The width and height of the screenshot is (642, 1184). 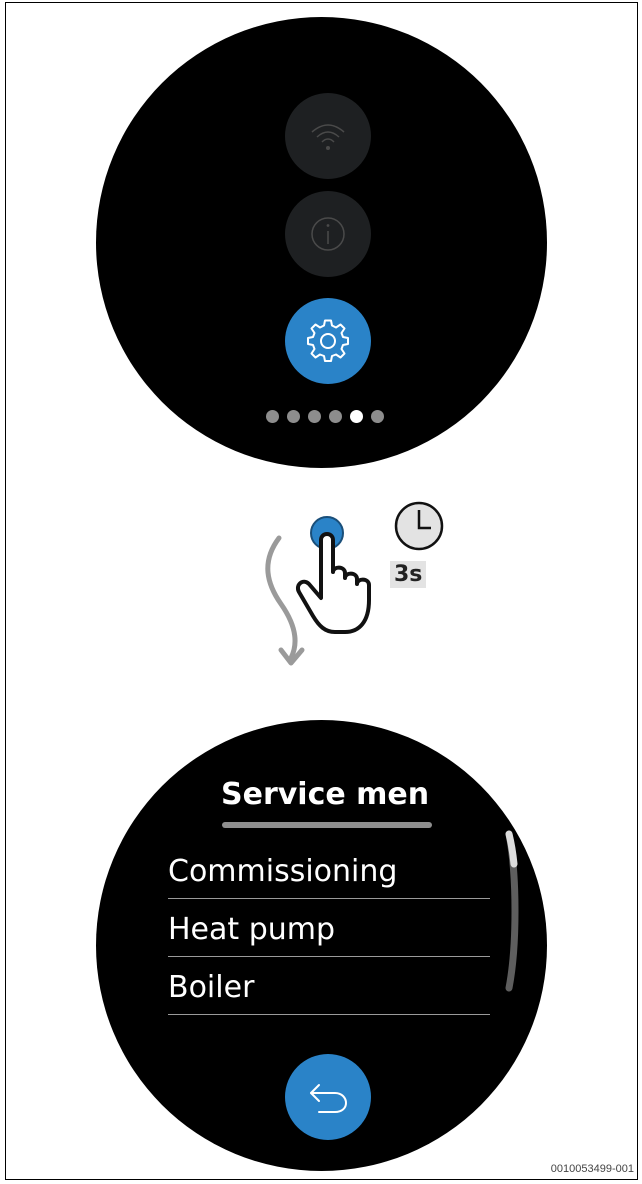 I want to click on gesture-illustration, so click(x=354, y=583).